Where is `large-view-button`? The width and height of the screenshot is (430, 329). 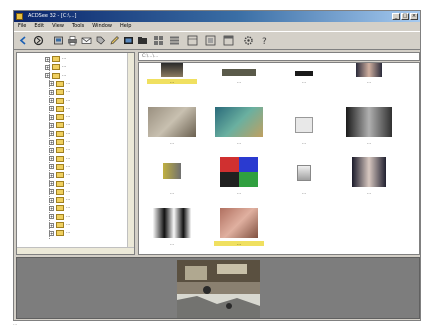 large-view-button is located at coordinates (210, 40).